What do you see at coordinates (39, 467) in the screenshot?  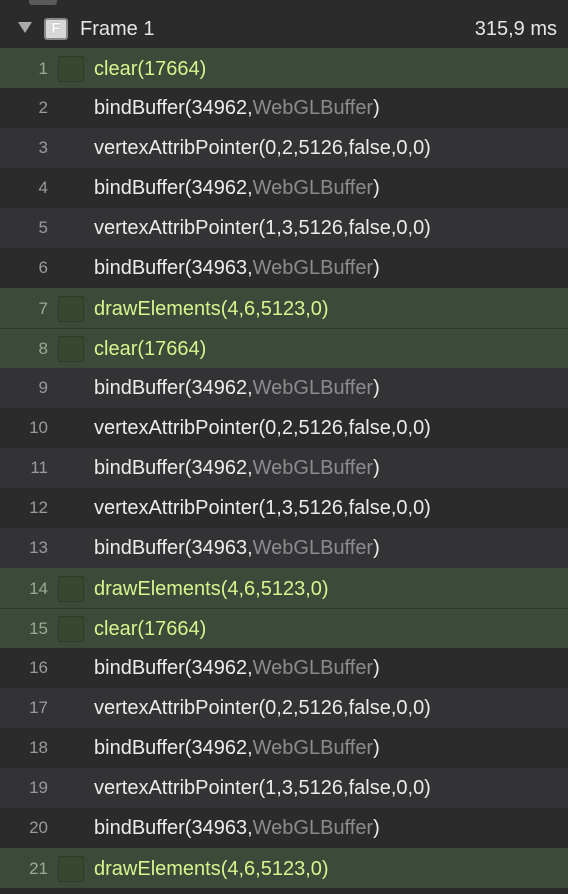 I see `call-index: 11` at bounding box center [39, 467].